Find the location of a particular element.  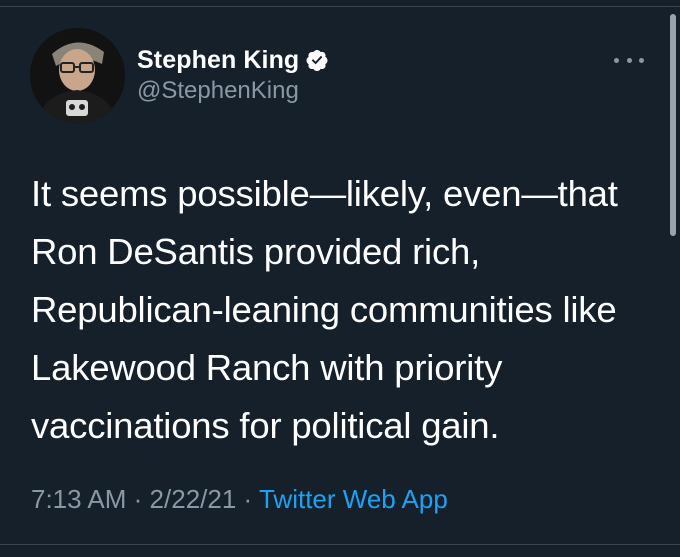

author-block: Stephen King @StephenKing is located at coordinates (233, 74).